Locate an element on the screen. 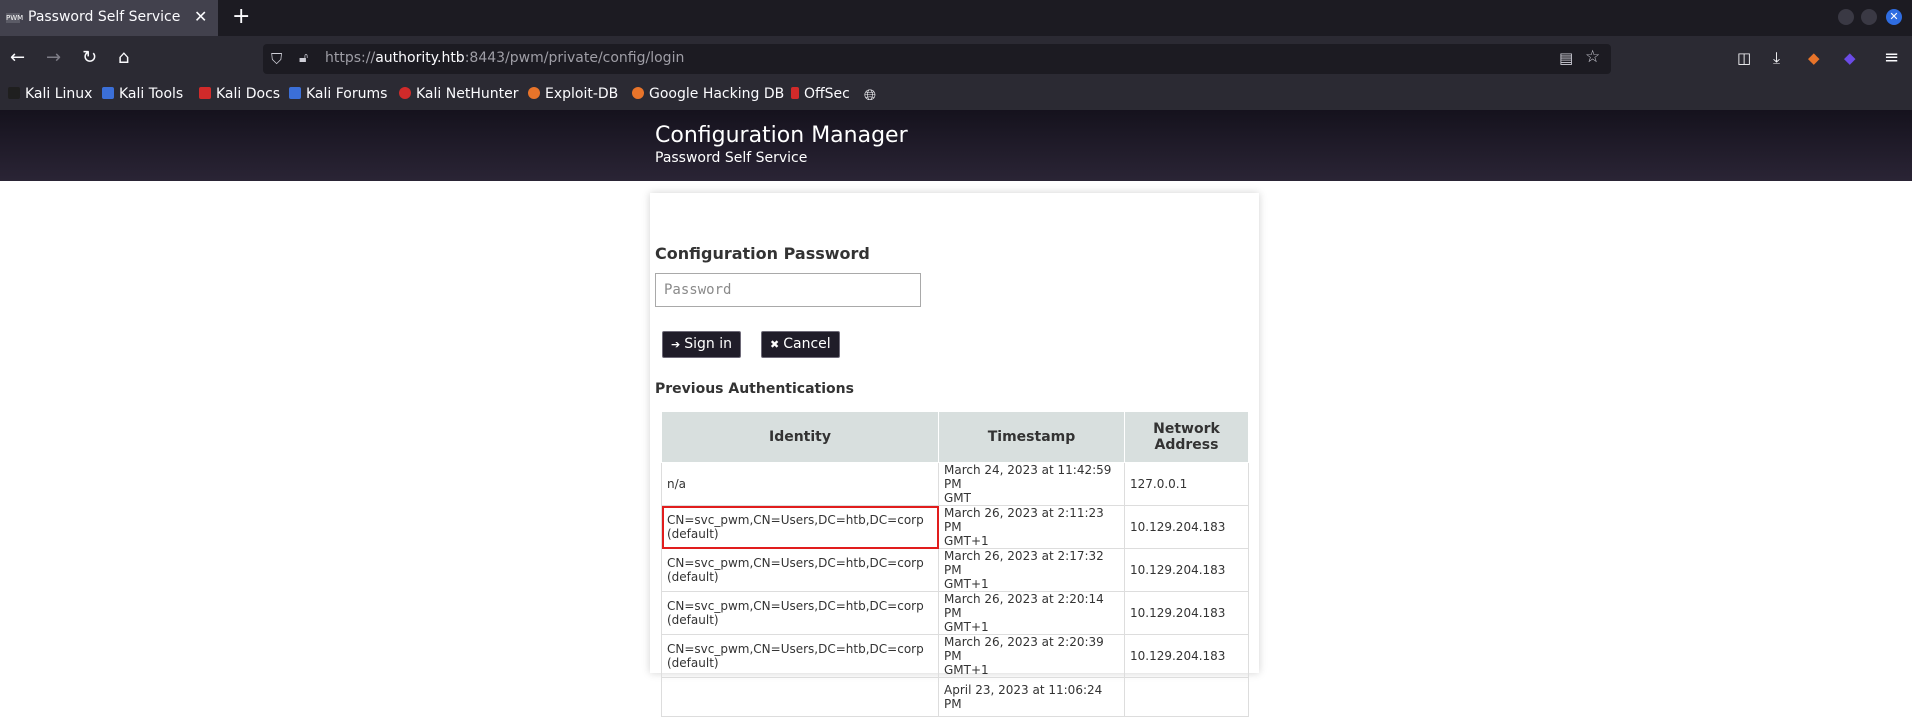  cancel-button: ✖ Cancel is located at coordinates (800, 344).